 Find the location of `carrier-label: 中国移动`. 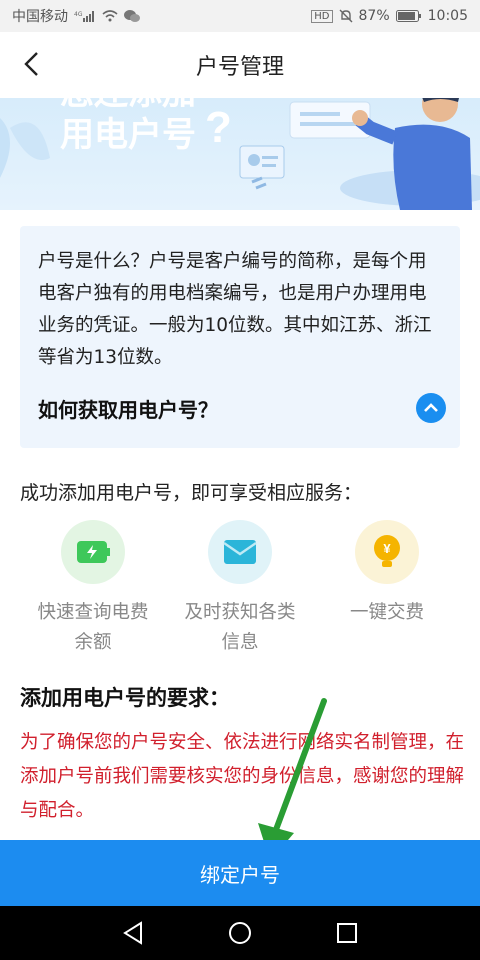

carrier-label: 中国移动 is located at coordinates (40, 17).